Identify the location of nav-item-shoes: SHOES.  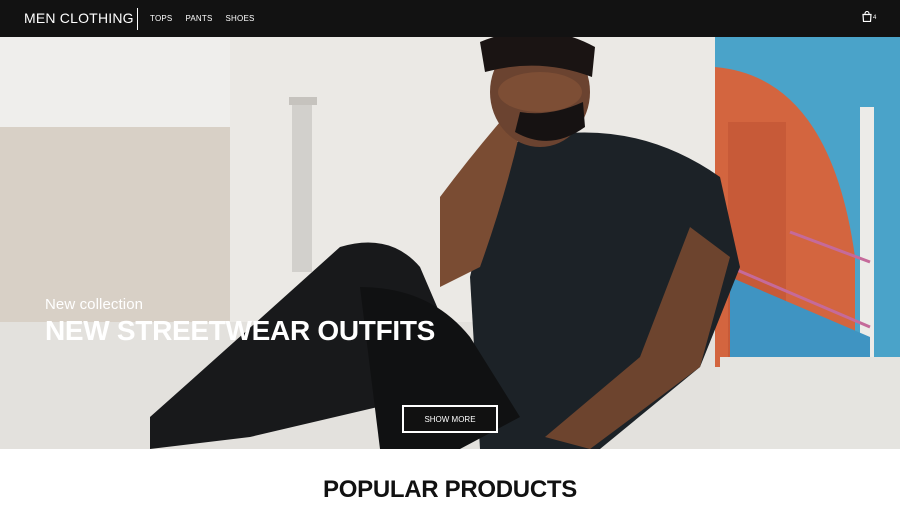
(240, 18).